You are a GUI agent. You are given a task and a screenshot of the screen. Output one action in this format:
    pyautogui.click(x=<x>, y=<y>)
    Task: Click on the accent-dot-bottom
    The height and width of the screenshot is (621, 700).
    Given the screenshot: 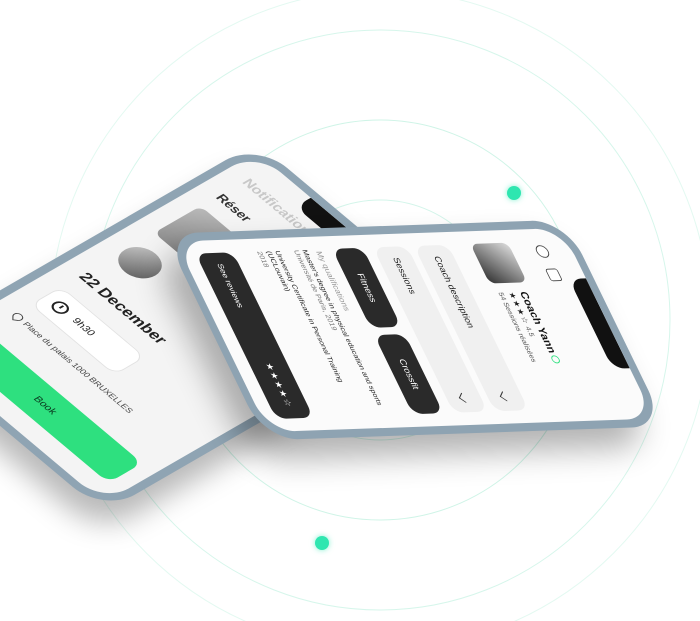 What is the action you would take?
    pyautogui.click(x=322, y=543)
    